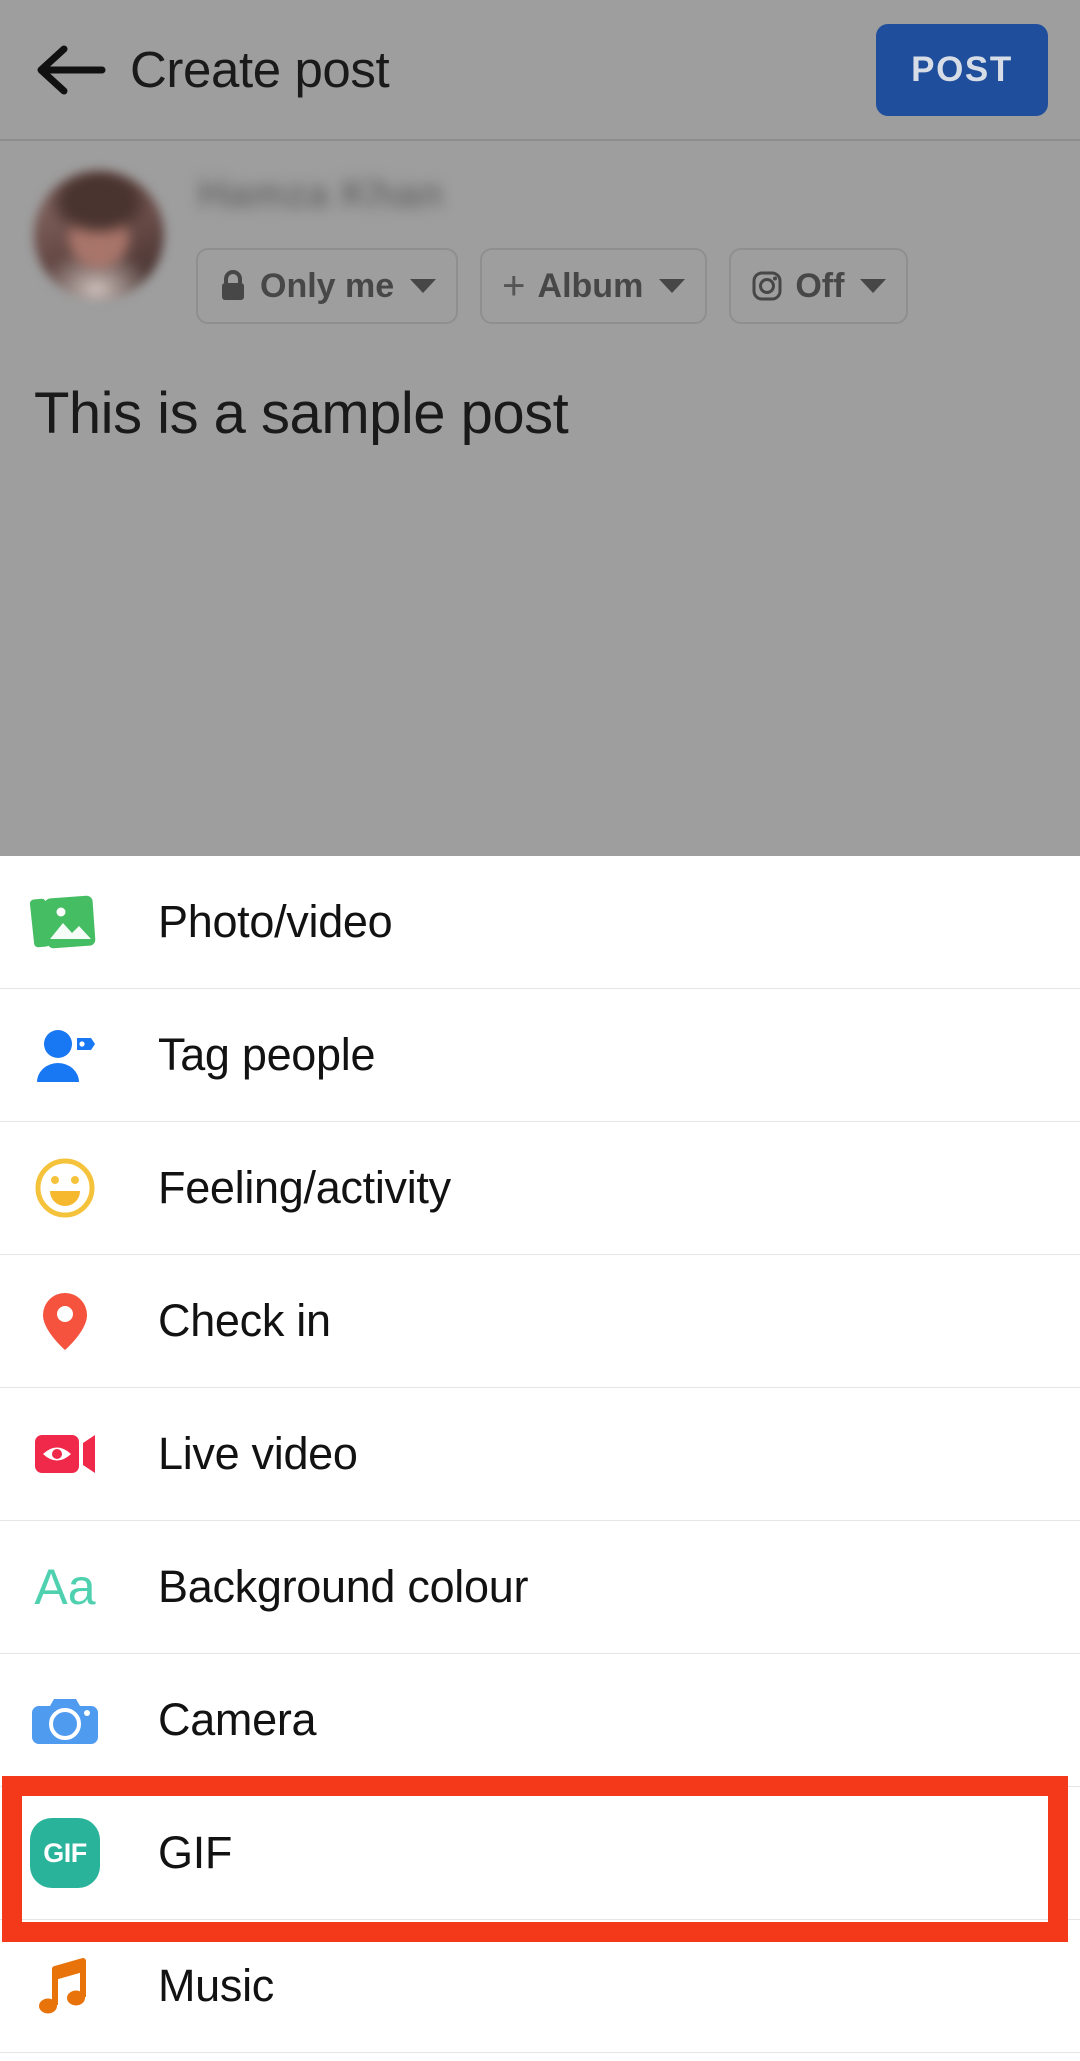  I want to click on post-button: POST, so click(962, 70).